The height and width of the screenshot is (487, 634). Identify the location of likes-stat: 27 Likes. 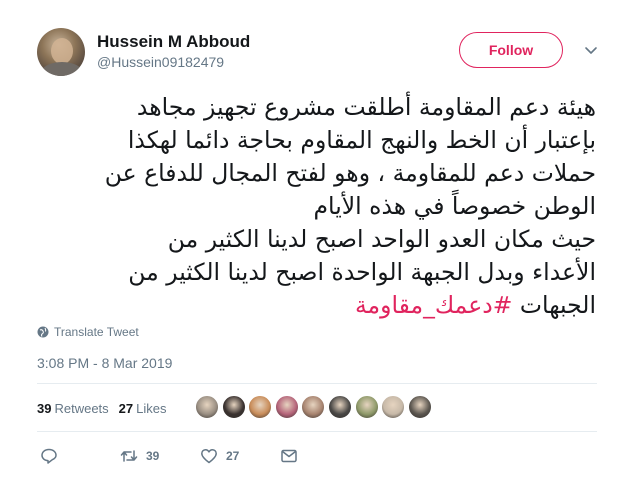
(143, 408).